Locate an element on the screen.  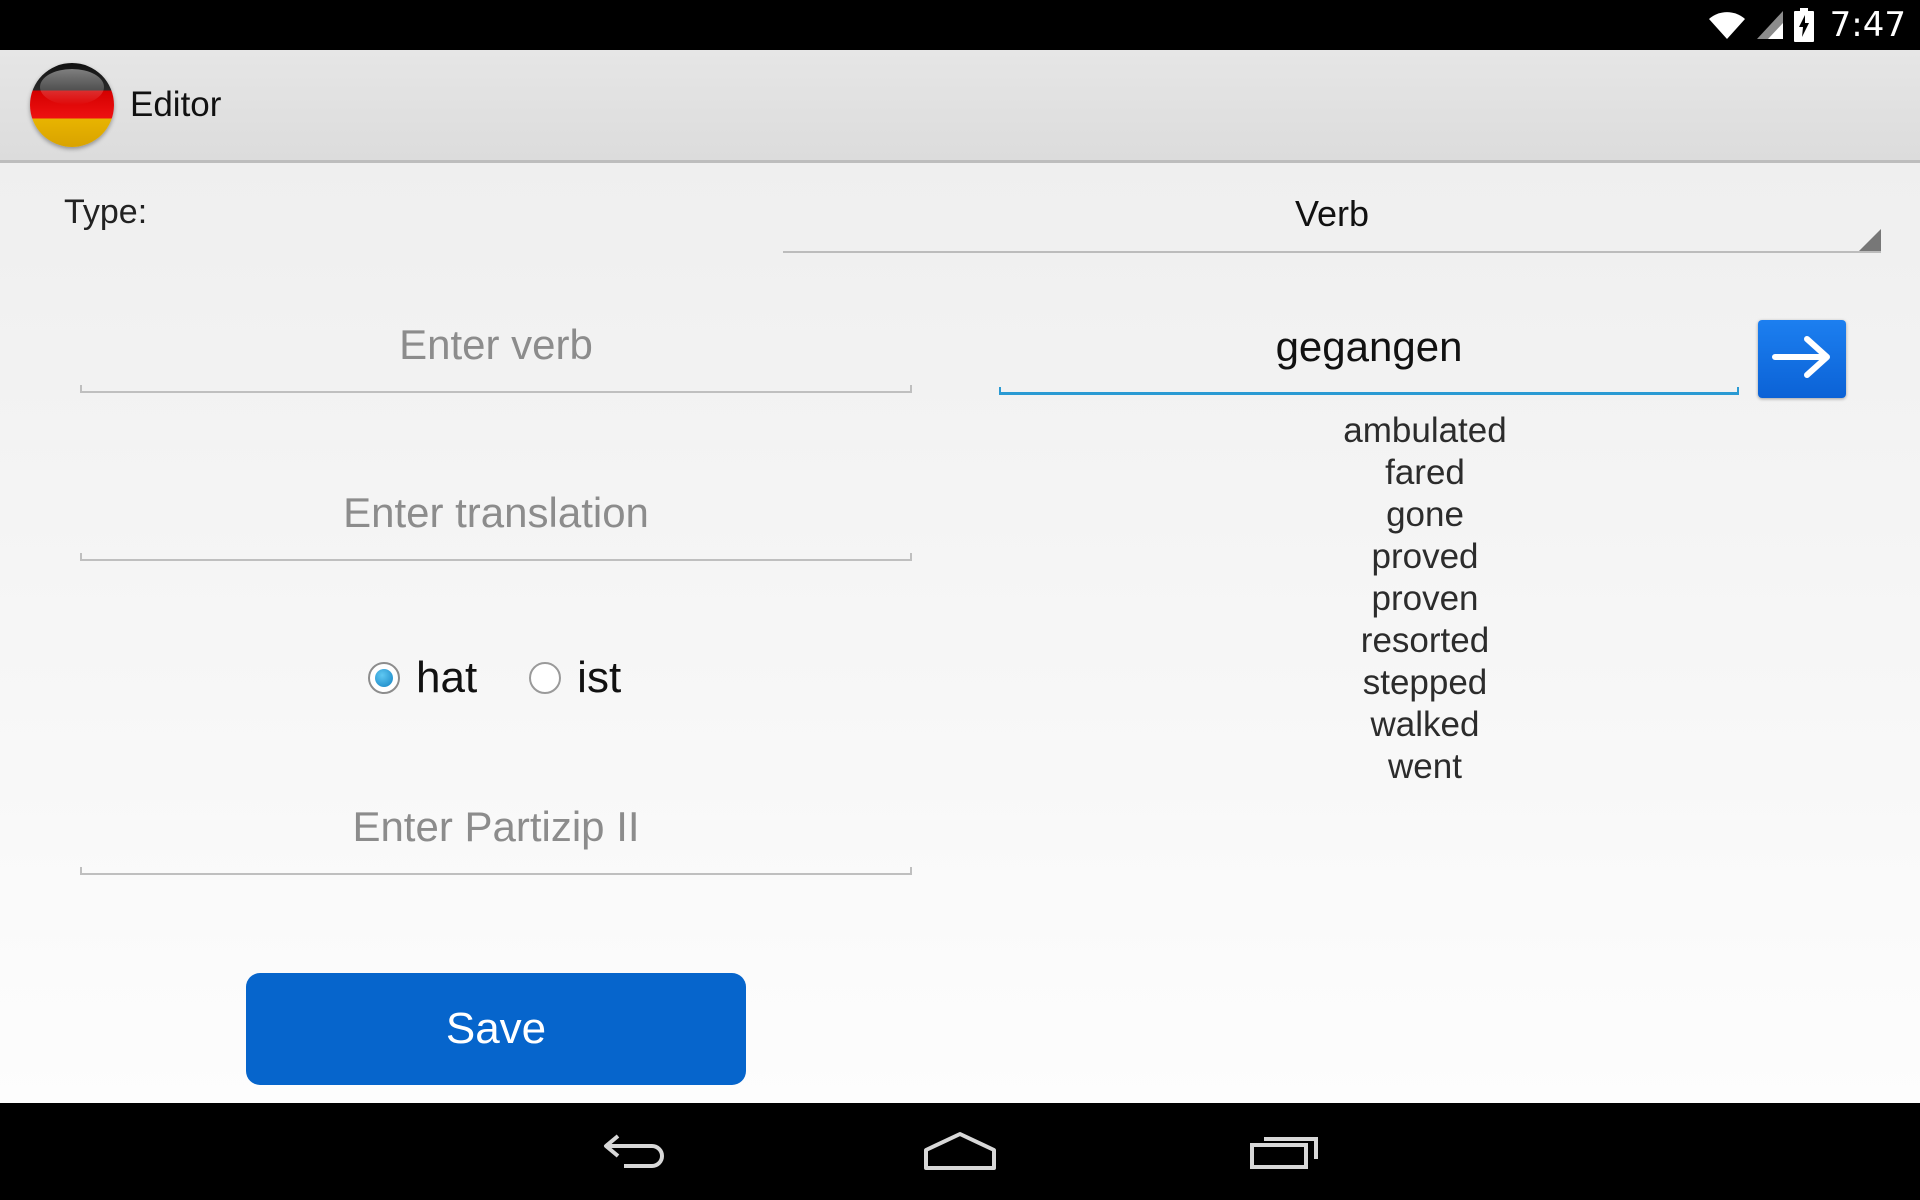
page-title: Editor is located at coordinates (176, 104).